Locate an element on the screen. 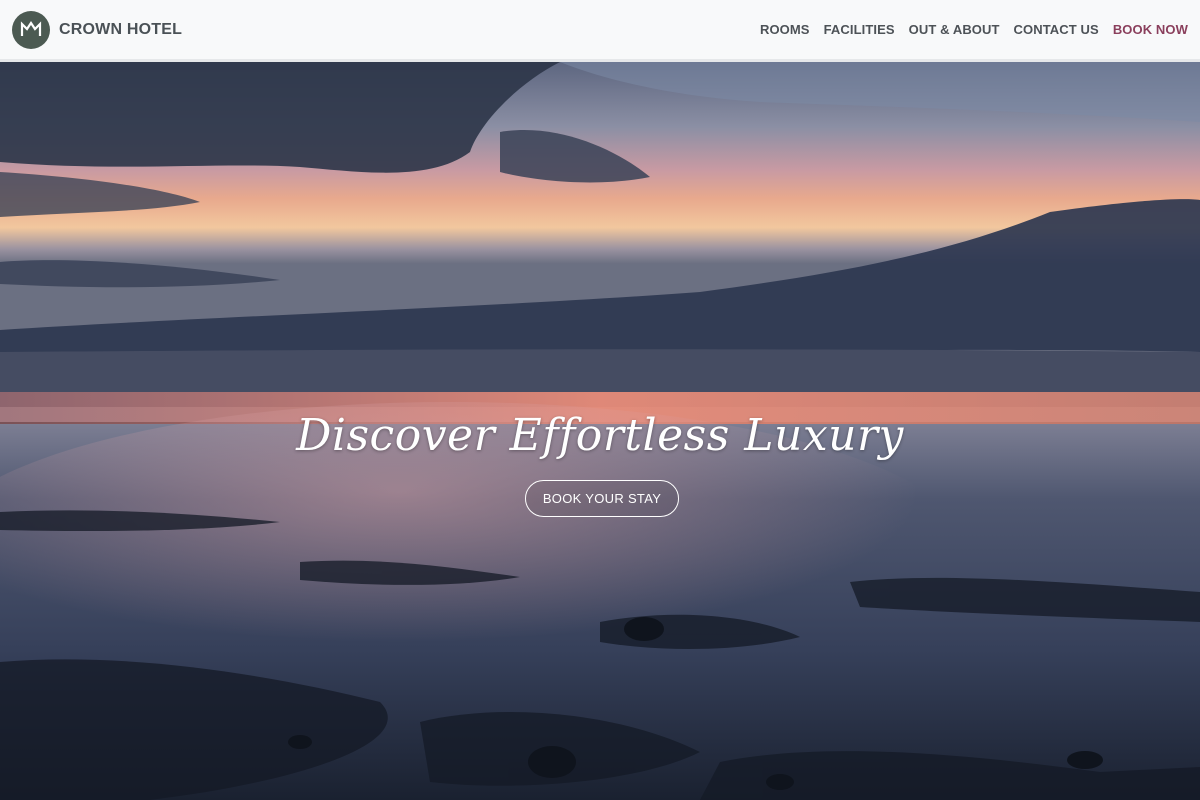 This screenshot has width=1200, height=800. nav-rooms: ROOMS is located at coordinates (785, 29).